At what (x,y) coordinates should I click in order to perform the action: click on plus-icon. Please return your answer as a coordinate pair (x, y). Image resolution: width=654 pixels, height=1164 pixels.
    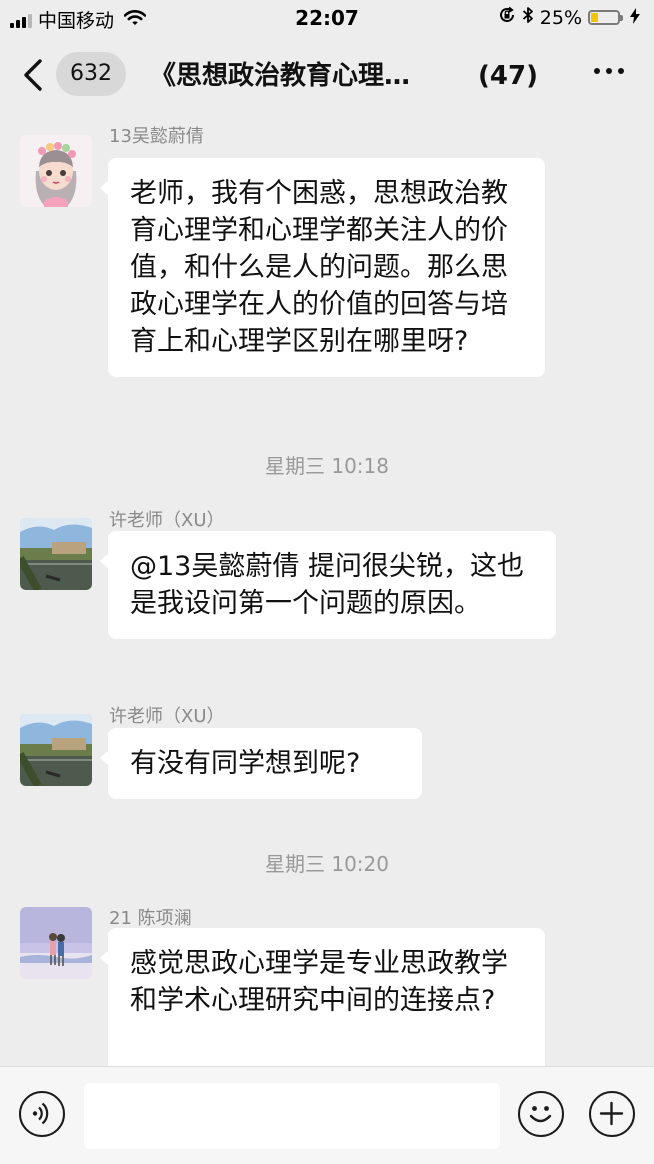
    Looking at the image, I should click on (611, 1113).